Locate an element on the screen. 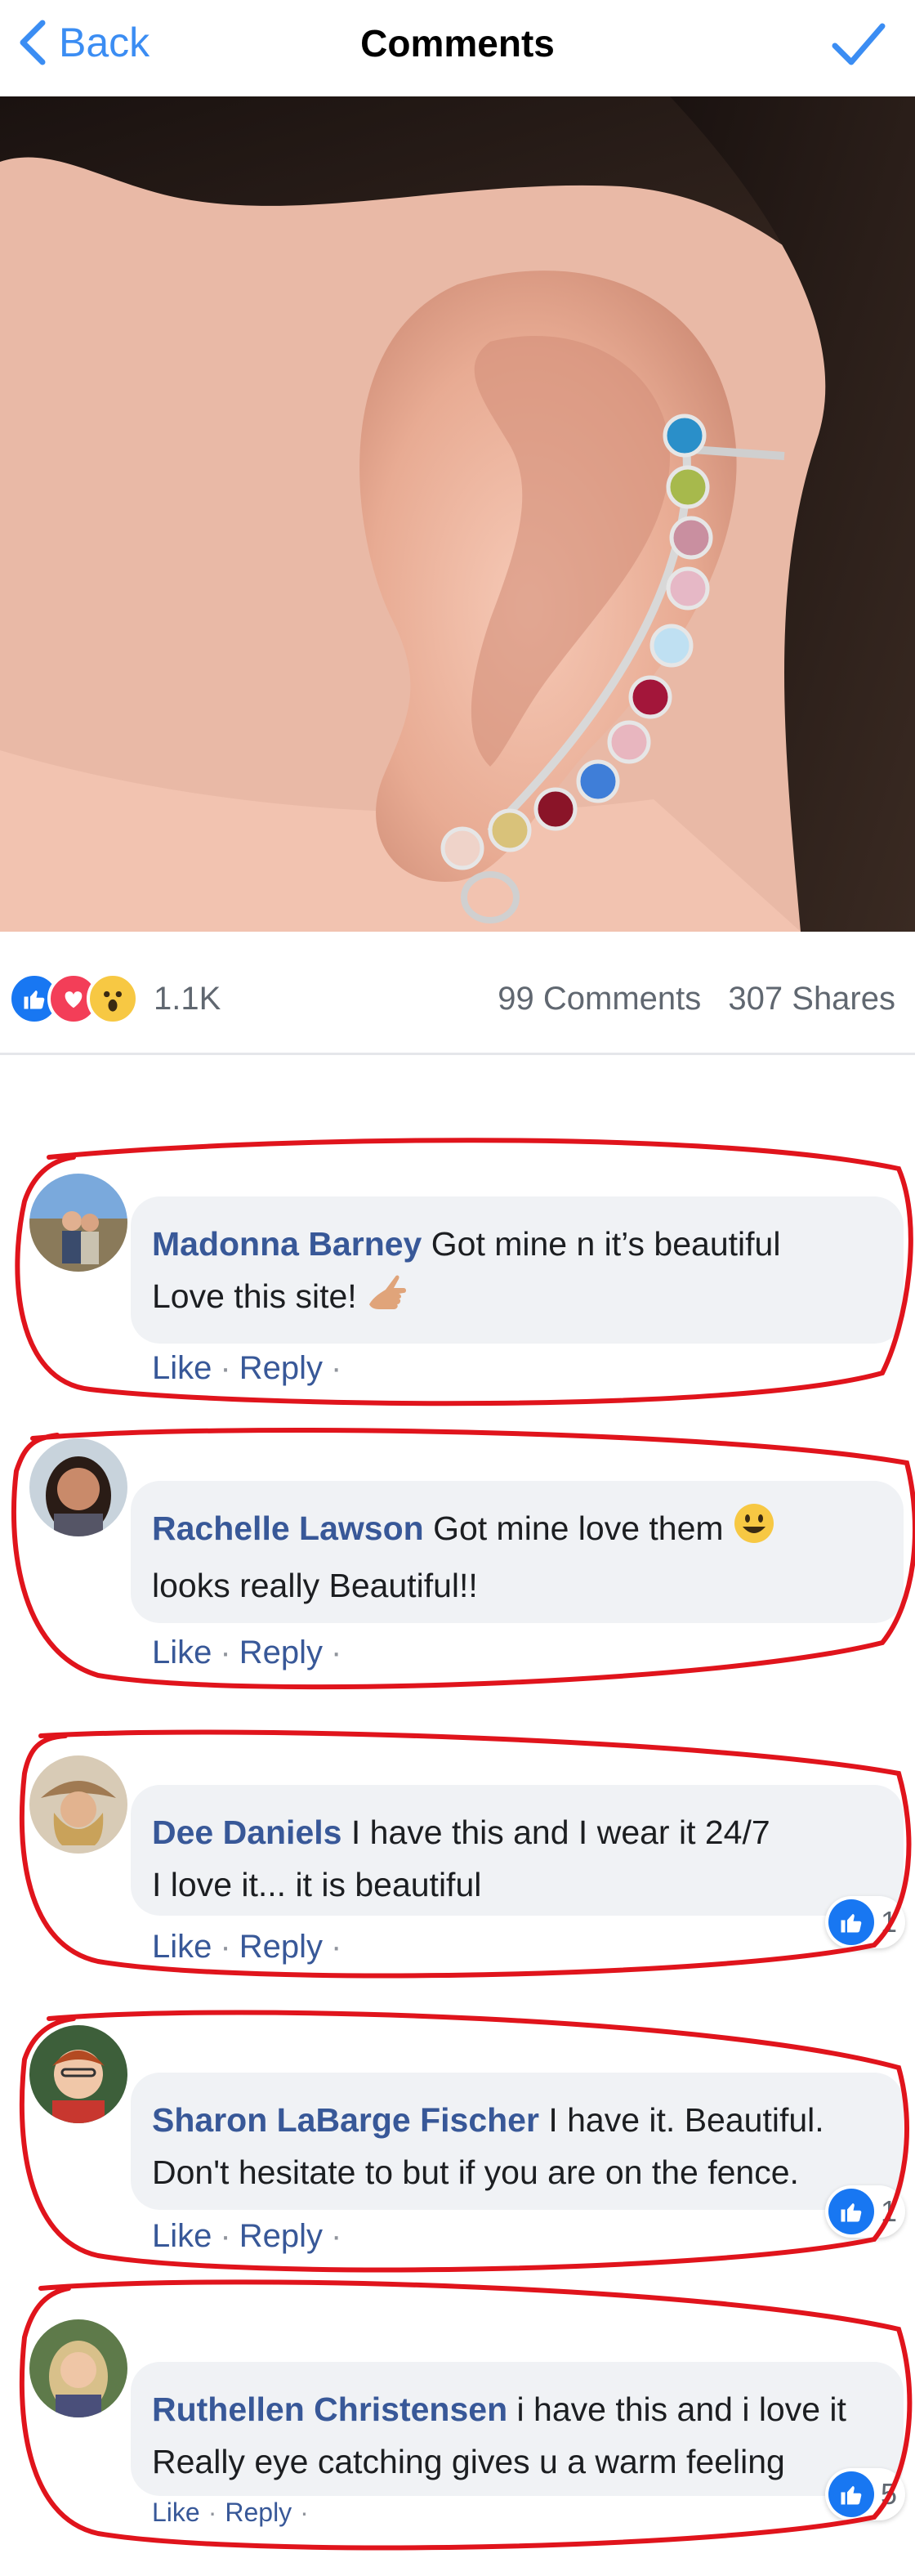  shares-count: 307 Shares is located at coordinates (811, 999).